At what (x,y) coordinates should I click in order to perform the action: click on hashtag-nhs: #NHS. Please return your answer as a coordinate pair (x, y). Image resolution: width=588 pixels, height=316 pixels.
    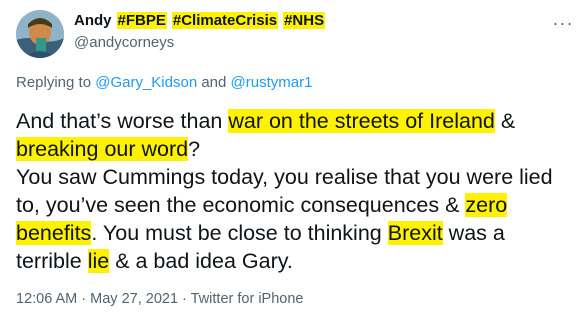
    Looking at the image, I should click on (304, 20).